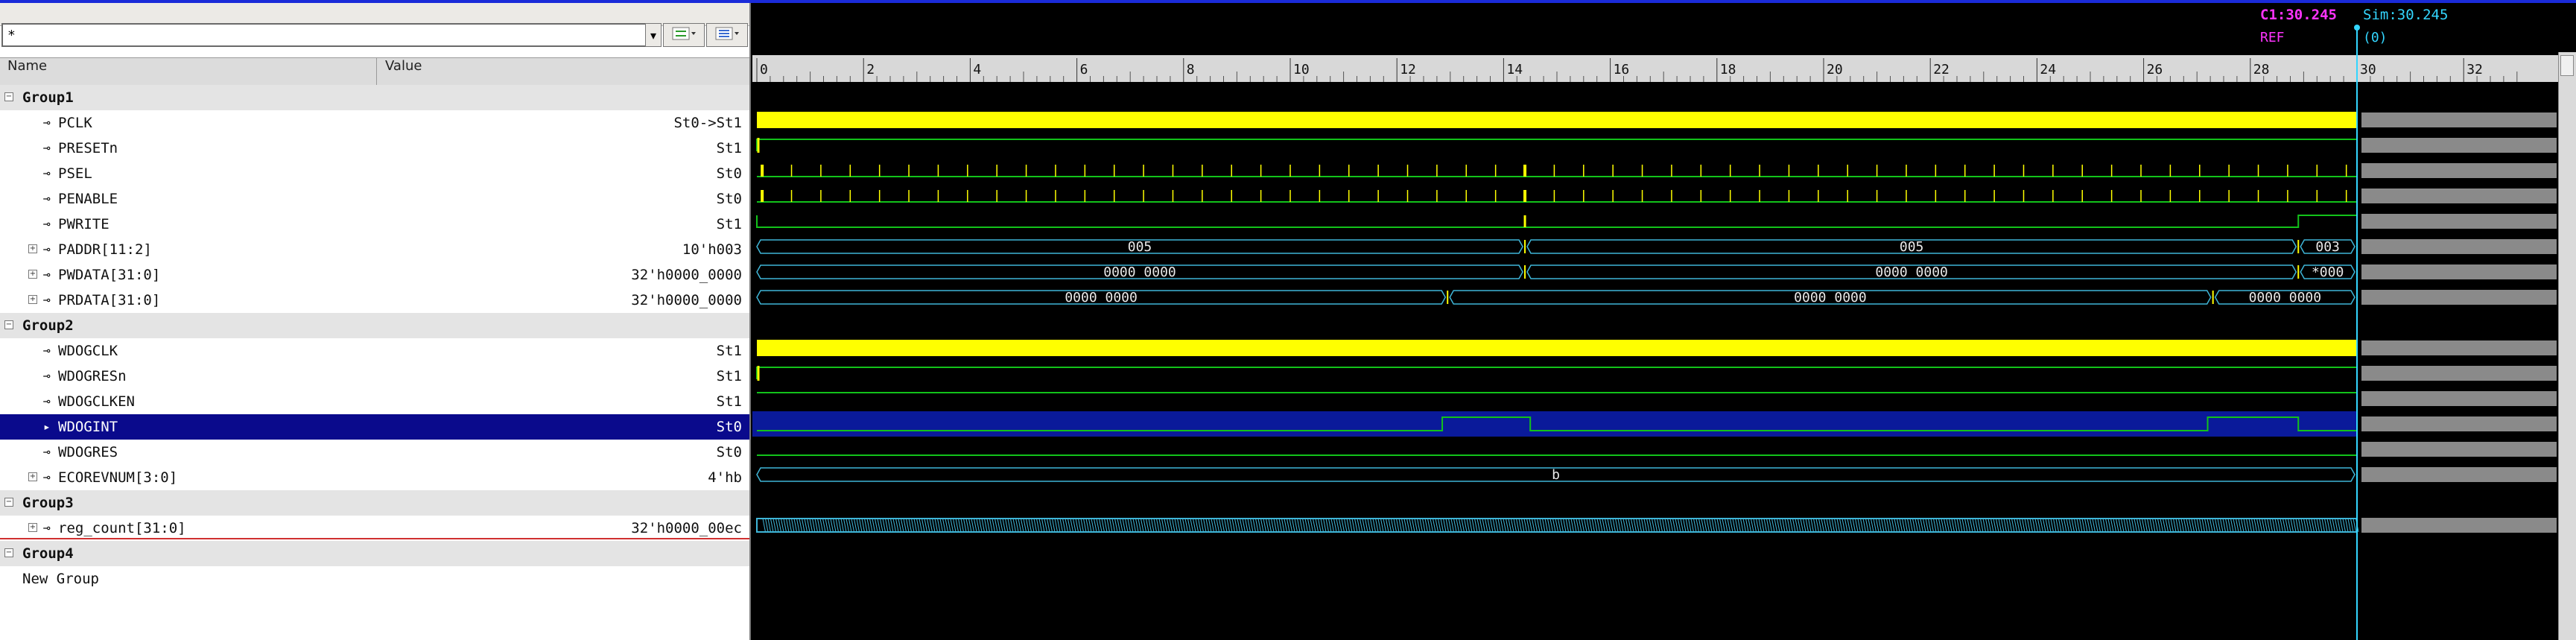 The width and height of the screenshot is (2576, 640). I want to click on signal-row-prdata-31-0: + ⊸ PRDATA[31:0] 32'h0000_0000, so click(374, 300).